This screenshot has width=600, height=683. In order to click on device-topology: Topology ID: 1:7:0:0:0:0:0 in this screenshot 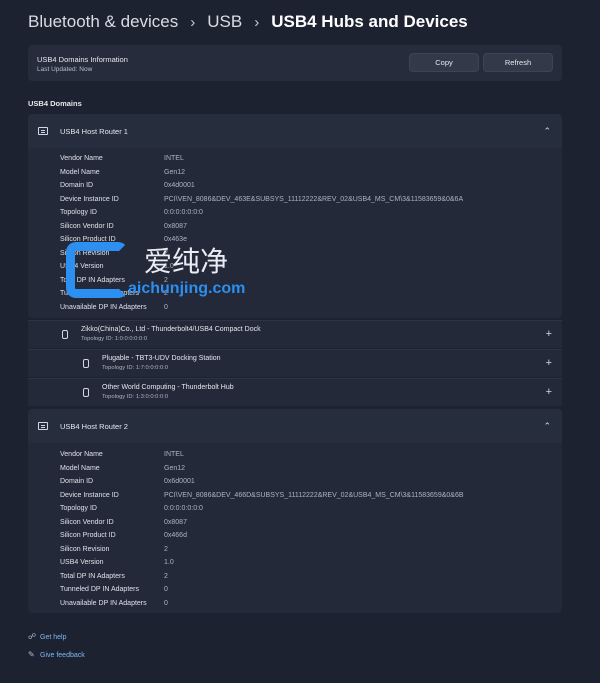, I will do `click(135, 368)`.